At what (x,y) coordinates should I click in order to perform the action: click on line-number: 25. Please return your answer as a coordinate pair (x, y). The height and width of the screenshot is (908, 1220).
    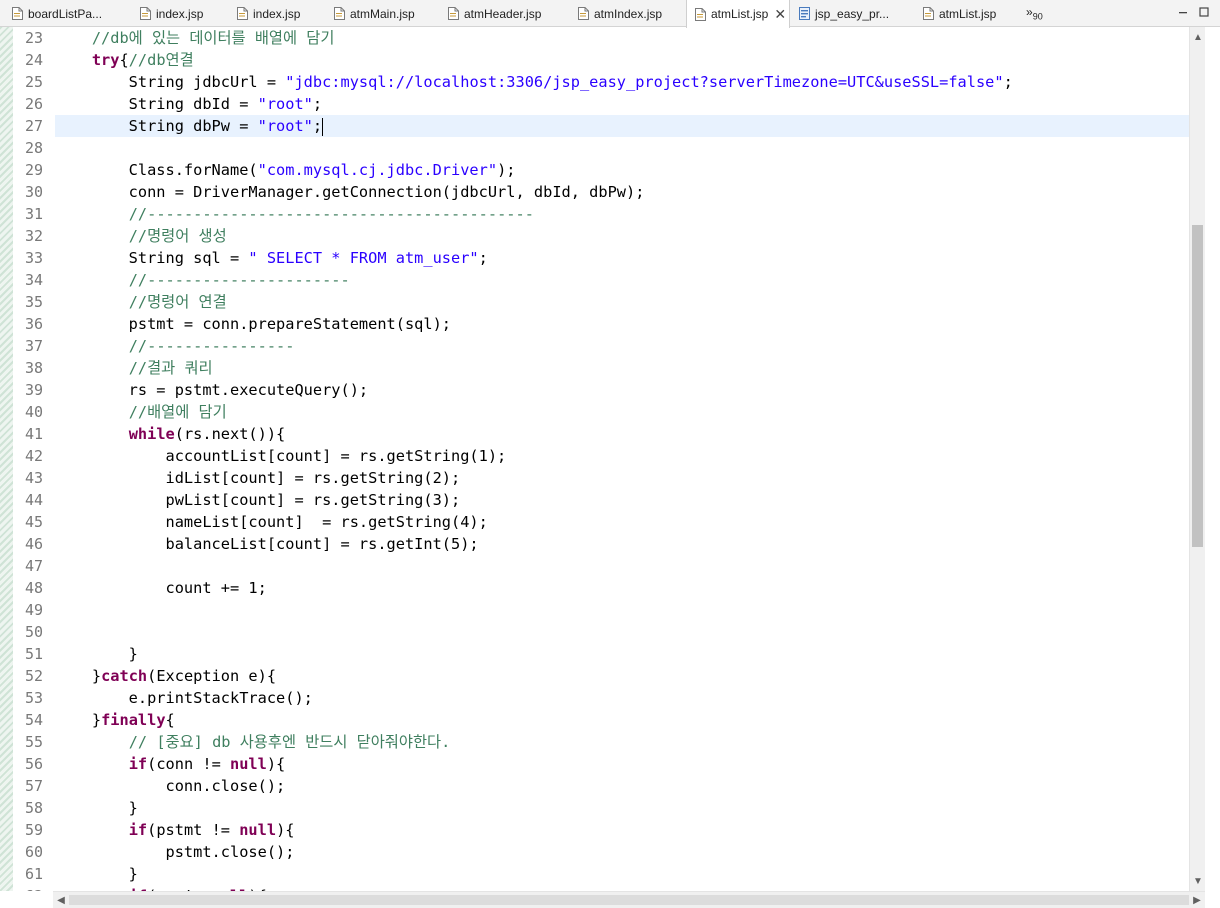
    Looking at the image, I should click on (33, 82).